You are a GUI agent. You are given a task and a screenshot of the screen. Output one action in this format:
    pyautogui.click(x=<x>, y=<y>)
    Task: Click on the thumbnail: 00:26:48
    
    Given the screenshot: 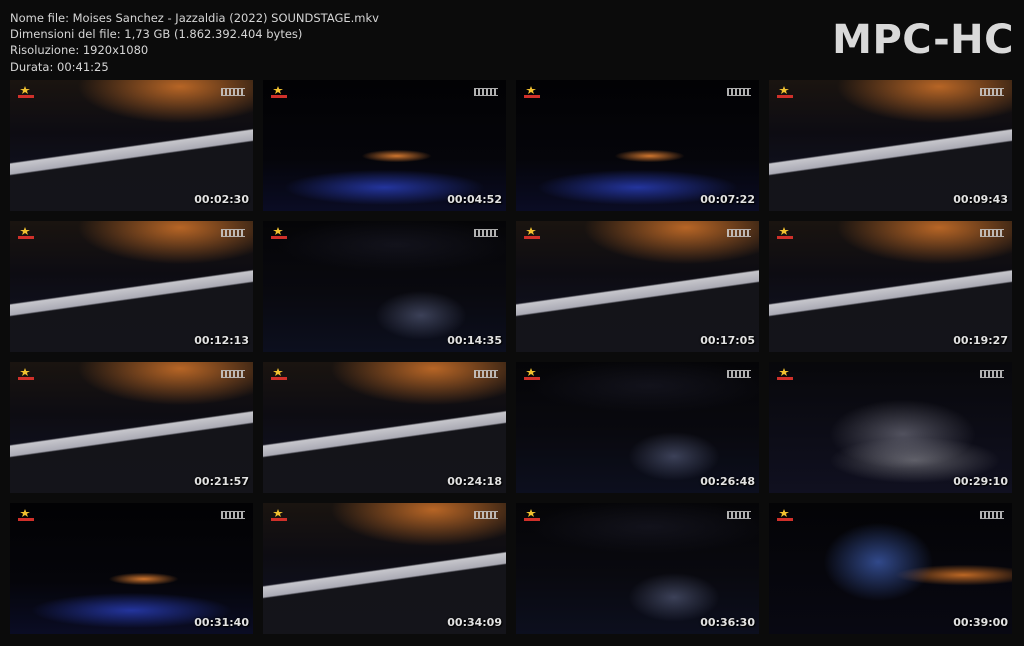 What is the action you would take?
    pyautogui.click(x=637, y=427)
    